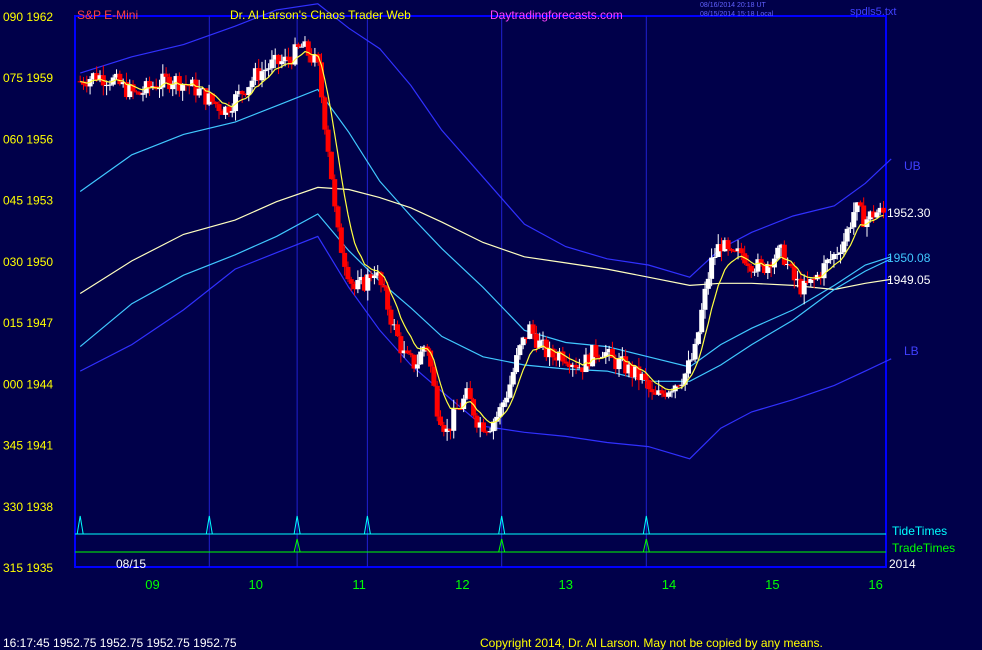  Describe the element at coordinates (28, 446) in the screenshot. I see `y-tick-label: 345 1941` at that location.